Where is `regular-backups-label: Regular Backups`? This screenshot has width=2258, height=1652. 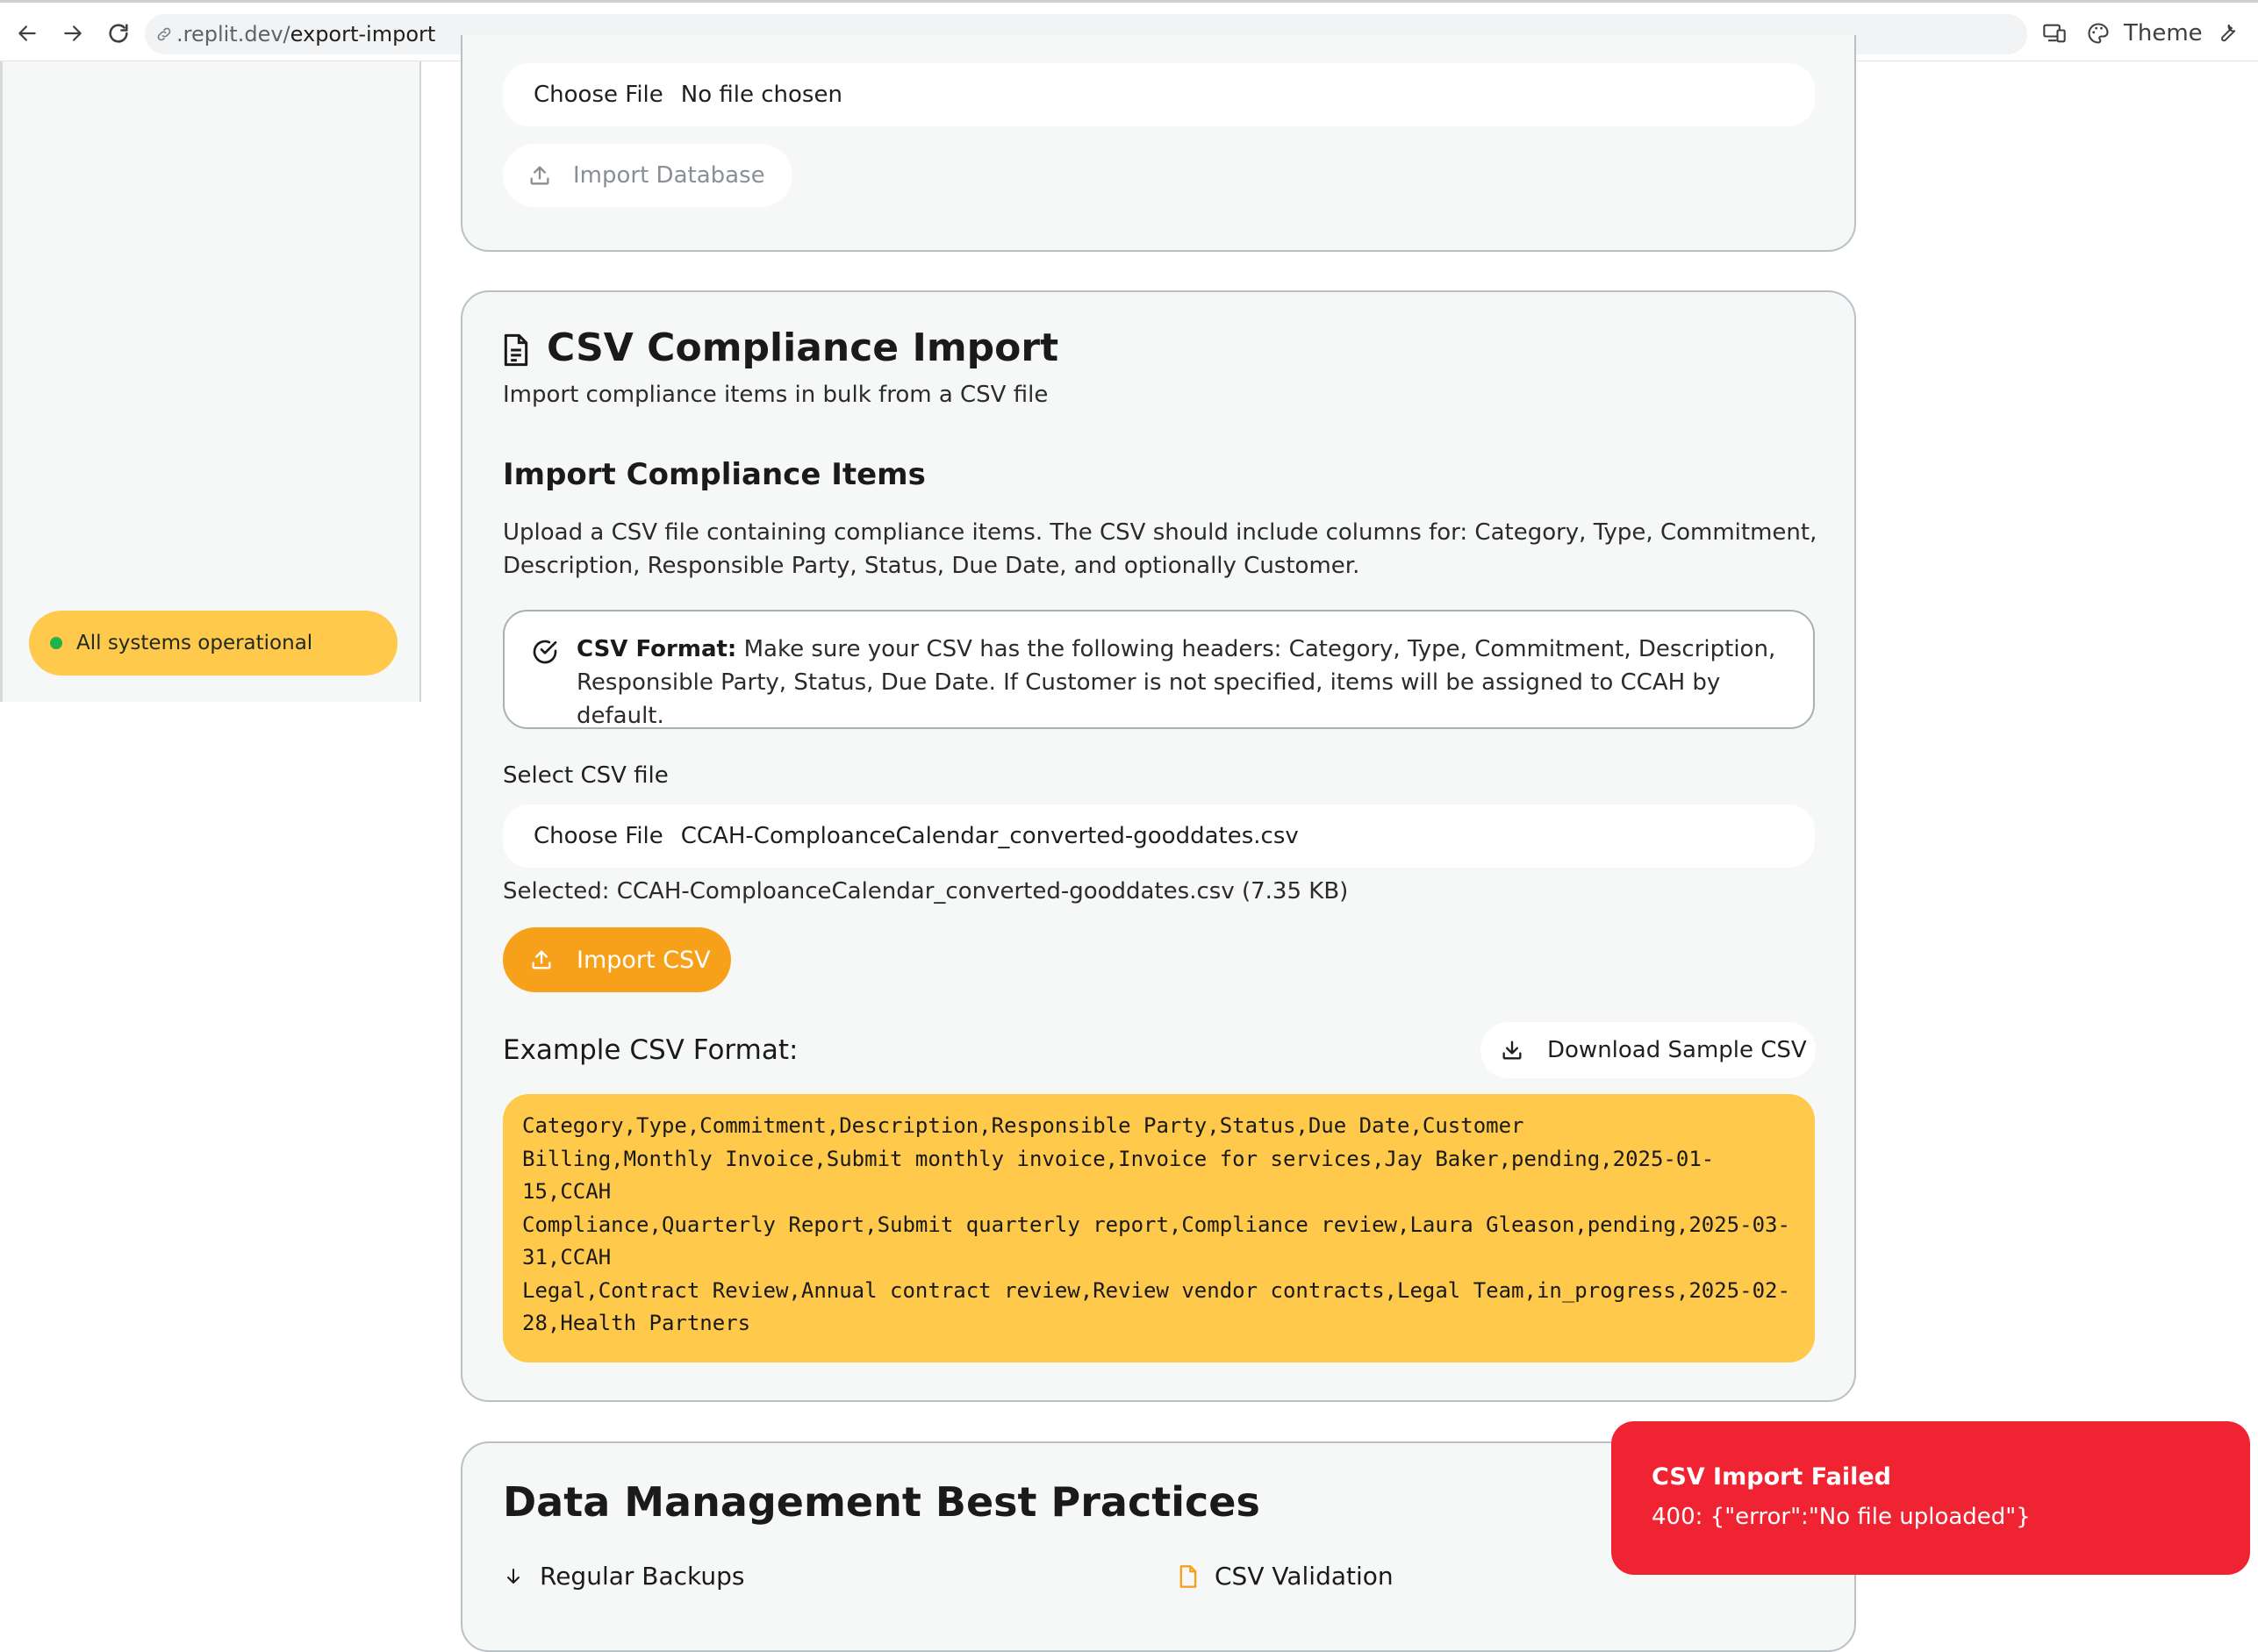
regular-backups-label: Regular Backups is located at coordinates (643, 1577).